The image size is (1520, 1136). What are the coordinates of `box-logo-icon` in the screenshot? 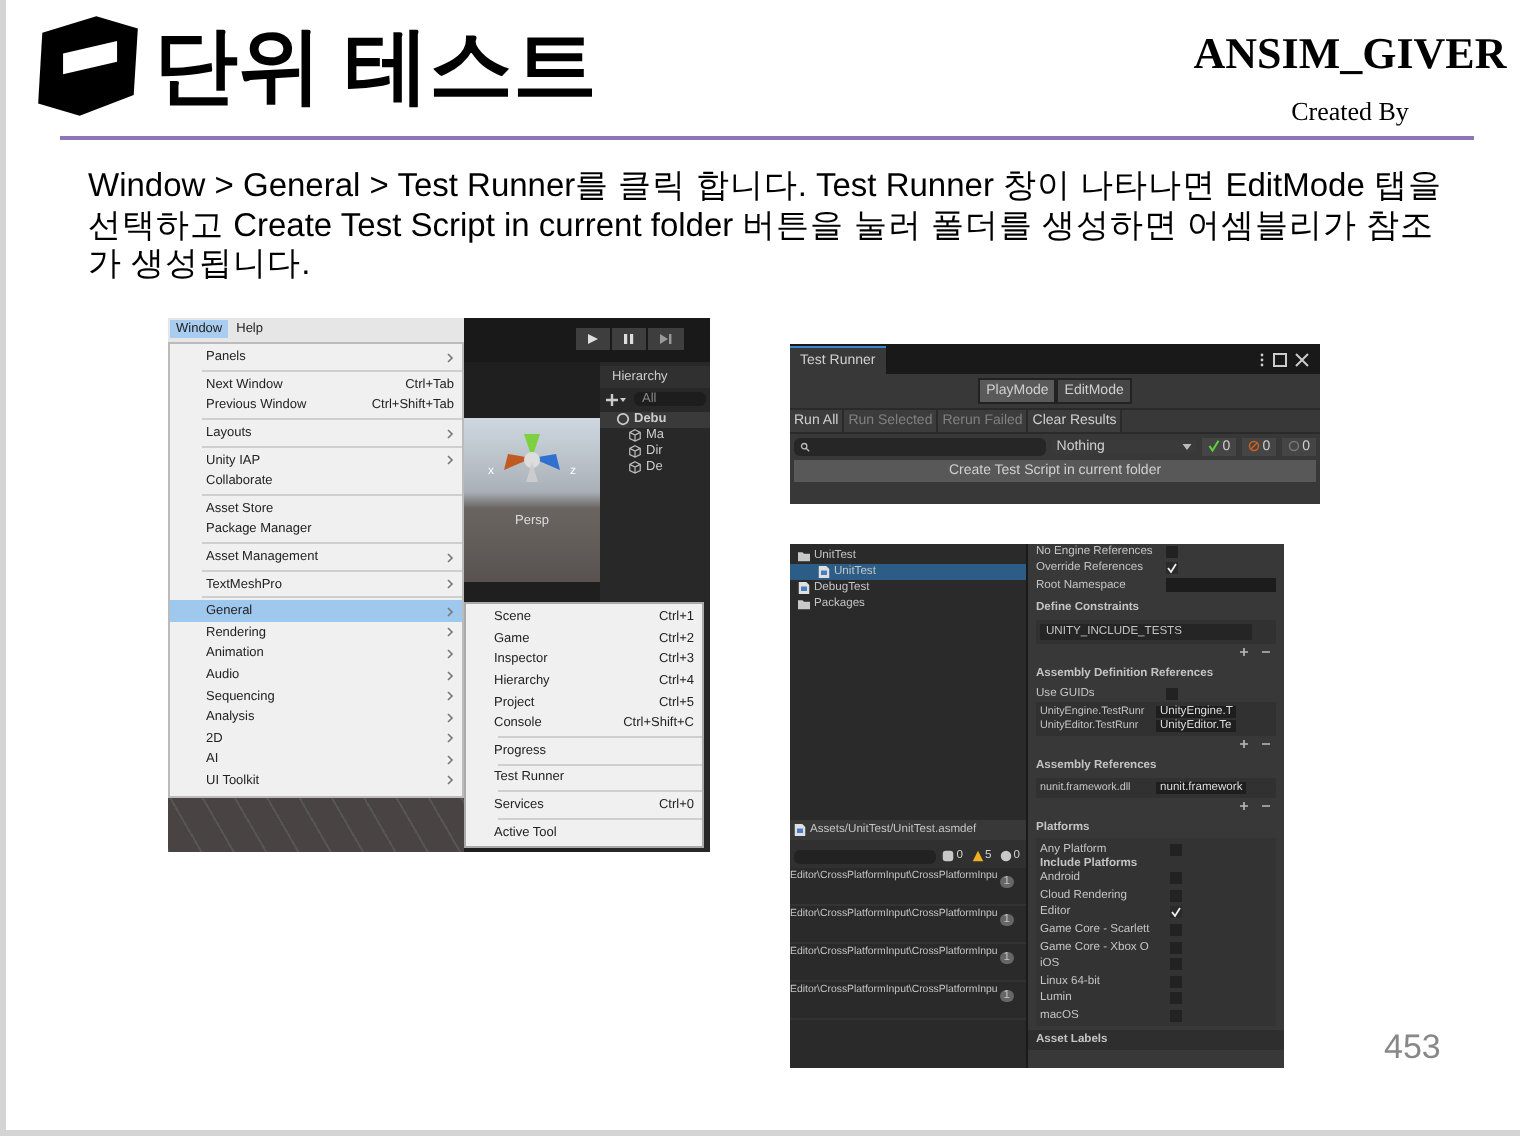 It's located at (88, 66).